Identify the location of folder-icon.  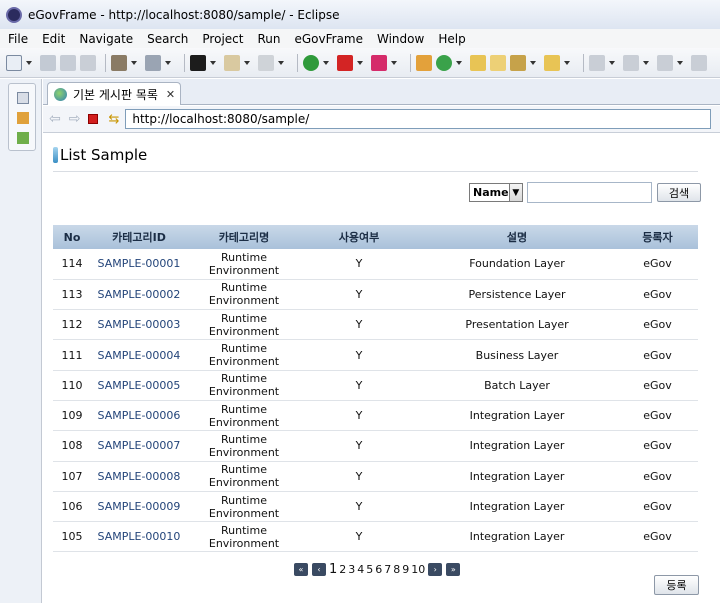
(552, 62).